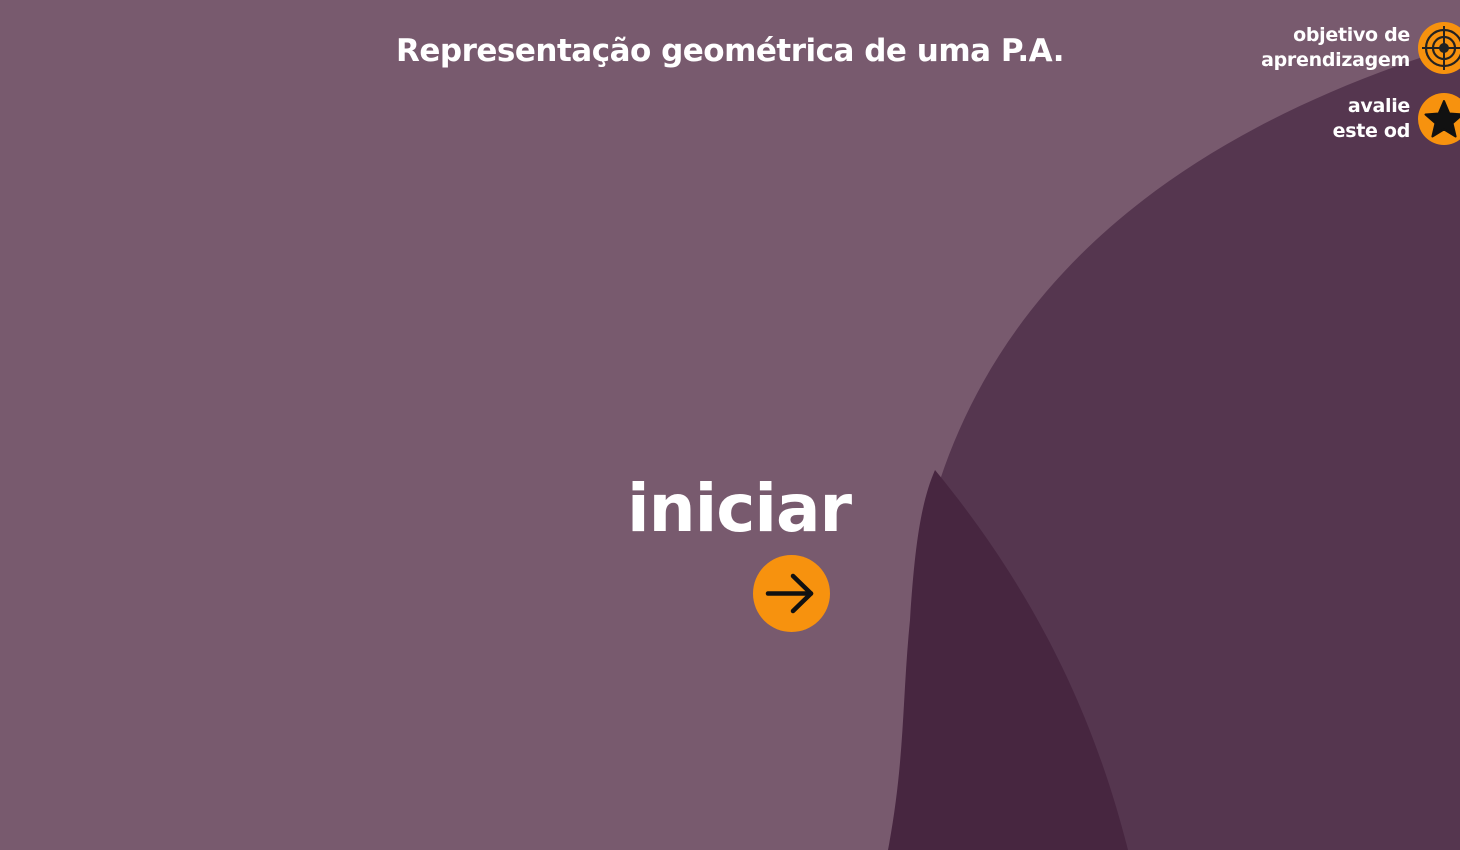 The height and width of the screenshot is (850, 1460). I want to click on target-icon, so click(1439, 48).